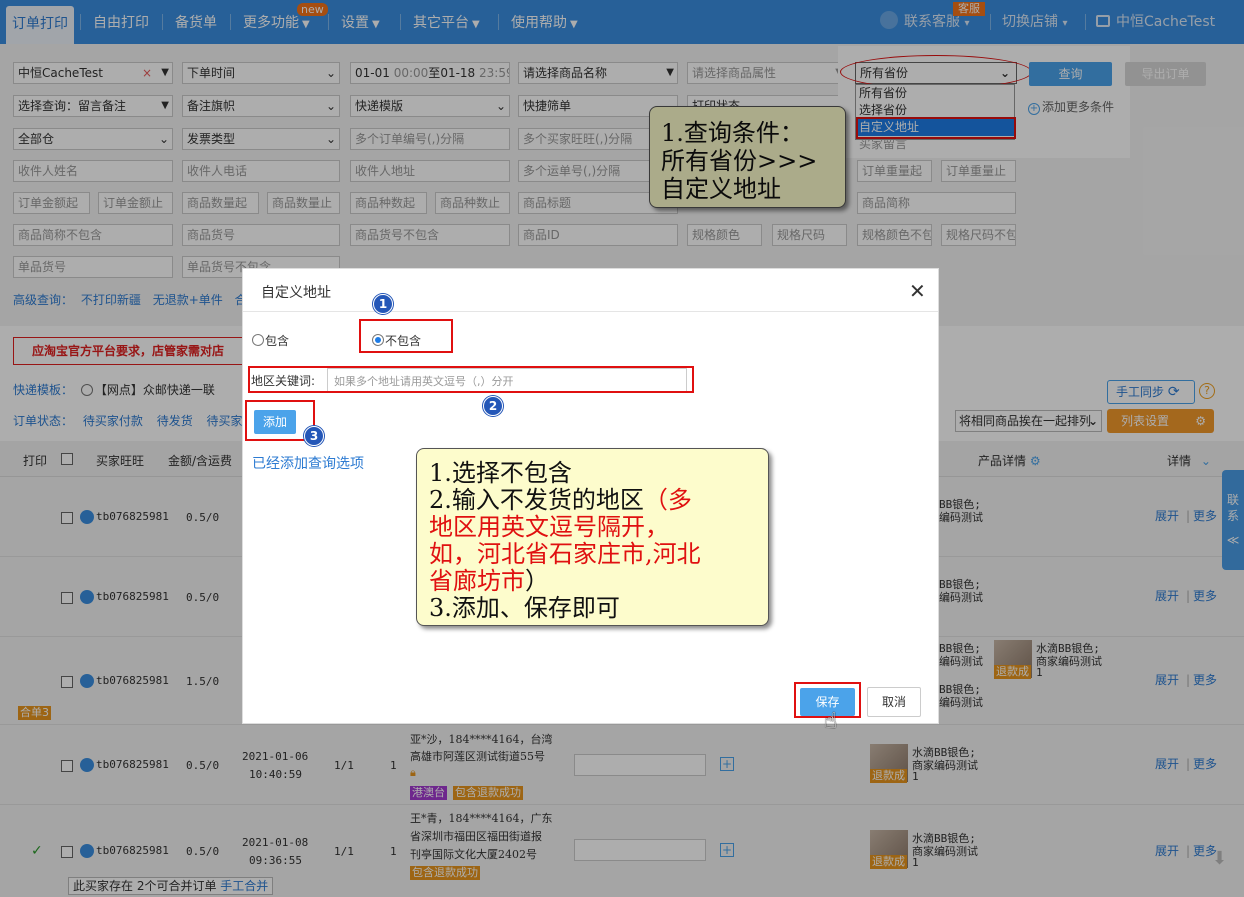  Describe the element at coordinates (296, 293) in the screenshot. I see `dialog-title: 自定义地址` at that location.